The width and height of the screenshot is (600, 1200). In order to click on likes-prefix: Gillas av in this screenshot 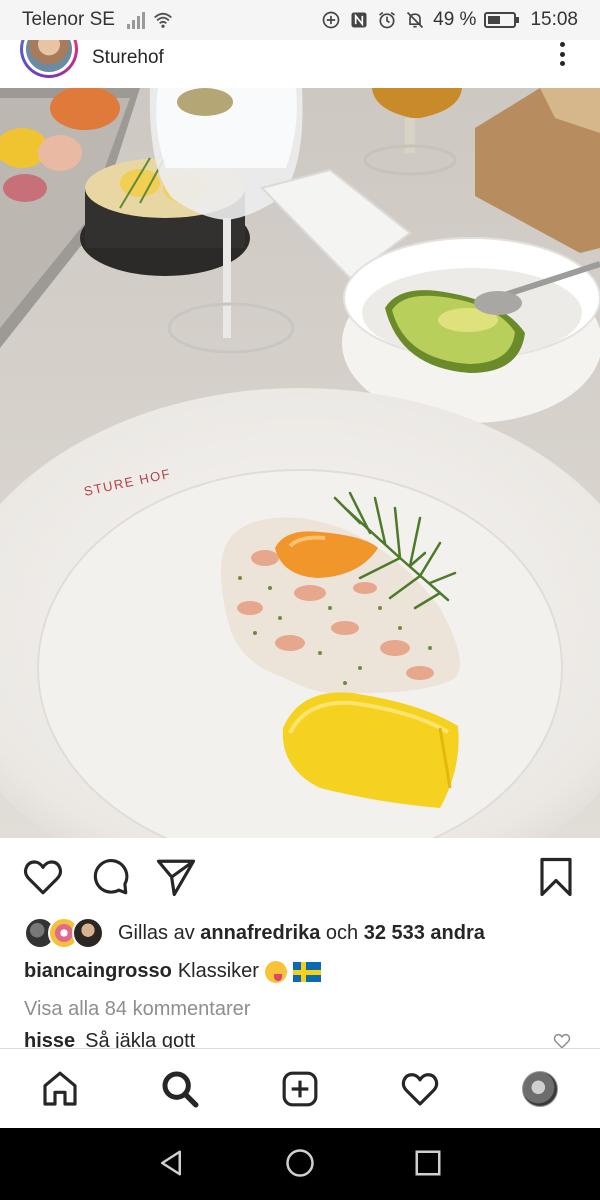, I will do `click(156, 932)`.